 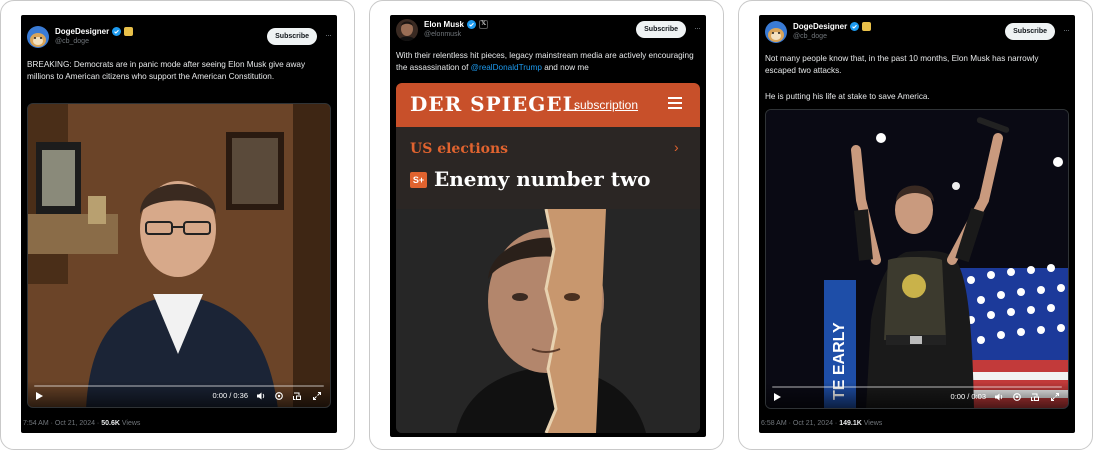 I want to click on tweet-header: Elon Musk 𝕏 @elonmusk Subscribe ···, so click(x=548, y=32).